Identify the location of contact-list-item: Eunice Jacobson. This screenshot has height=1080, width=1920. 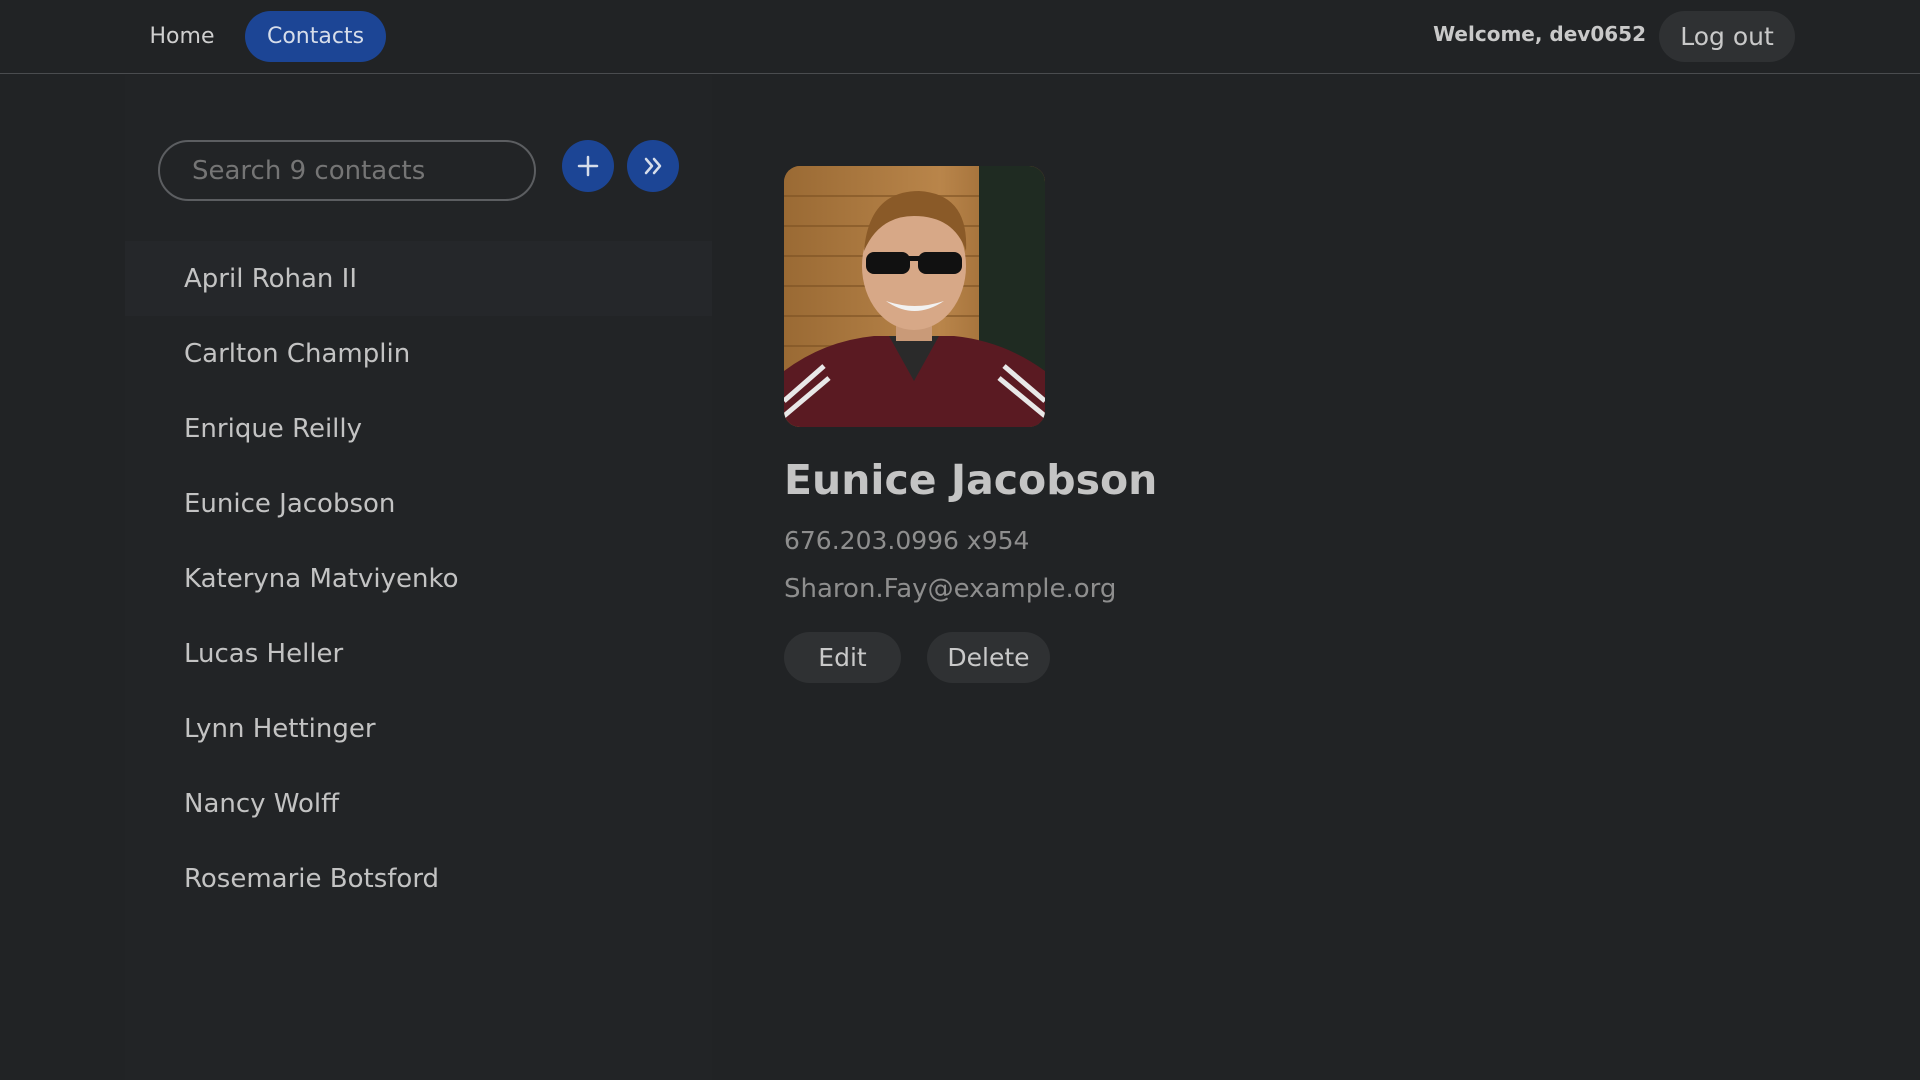
(418, 503).